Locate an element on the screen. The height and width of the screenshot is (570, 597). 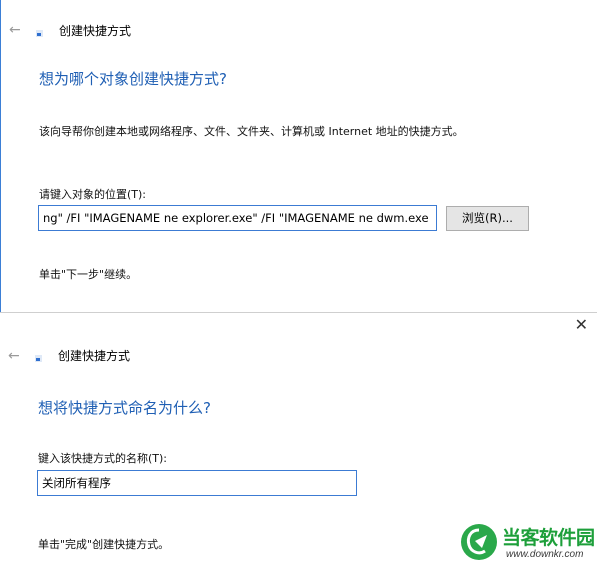
close-icon: ✕ is located at coordinates (581, 325).